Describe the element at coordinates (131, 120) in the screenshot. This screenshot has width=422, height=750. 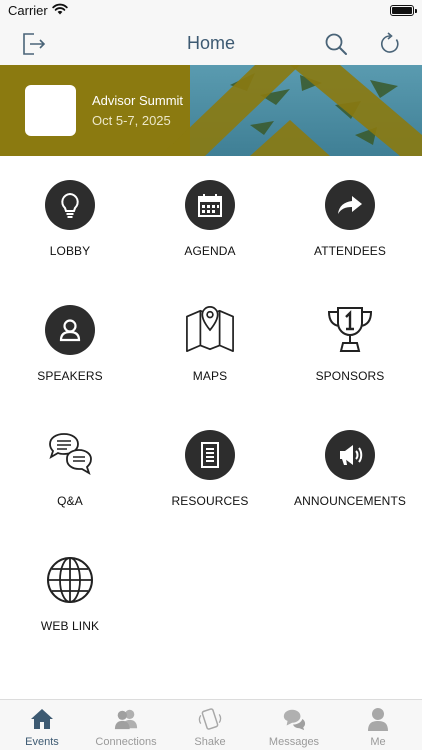
I see `event-dates: Oct 5-7, 2025` at that location.